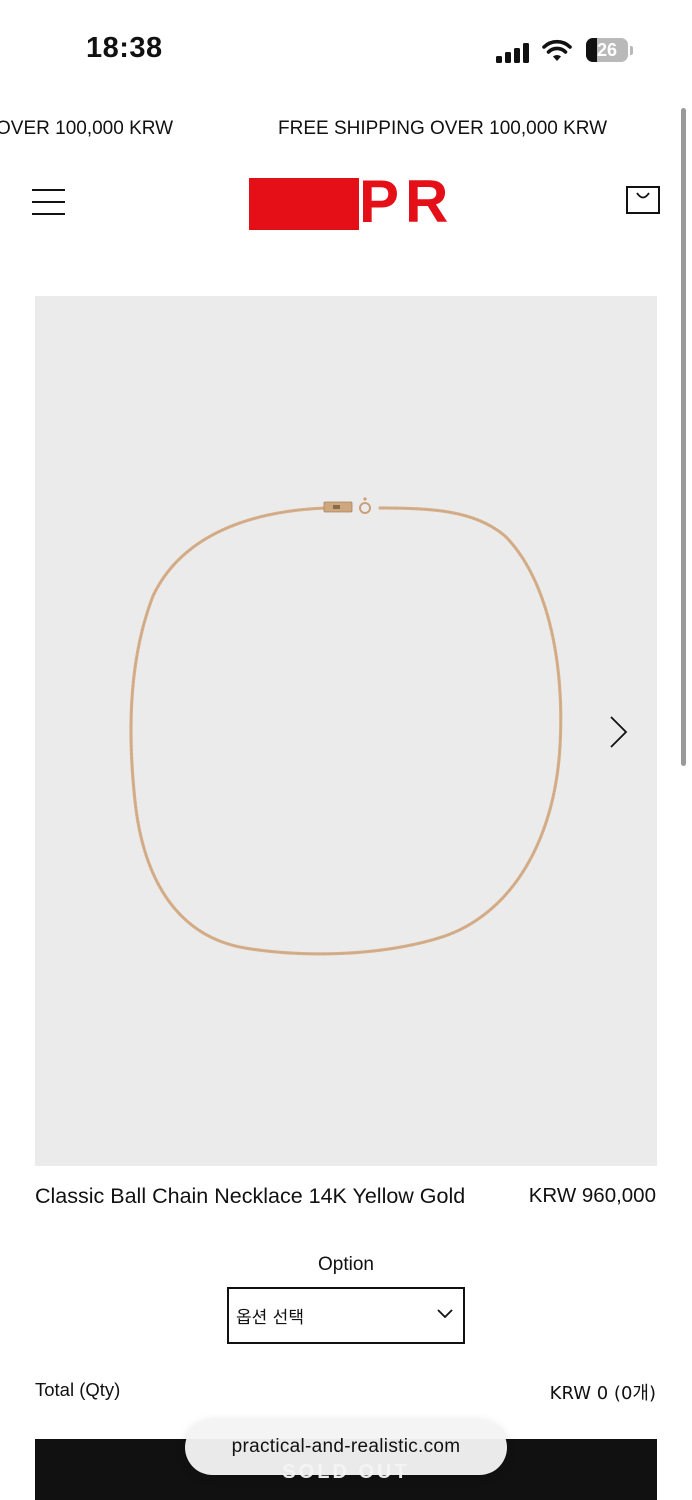  Describe the element at coordinates (602, 1393) in the screenshot. I see `total-value: KRW 0 (0개)` at that location.